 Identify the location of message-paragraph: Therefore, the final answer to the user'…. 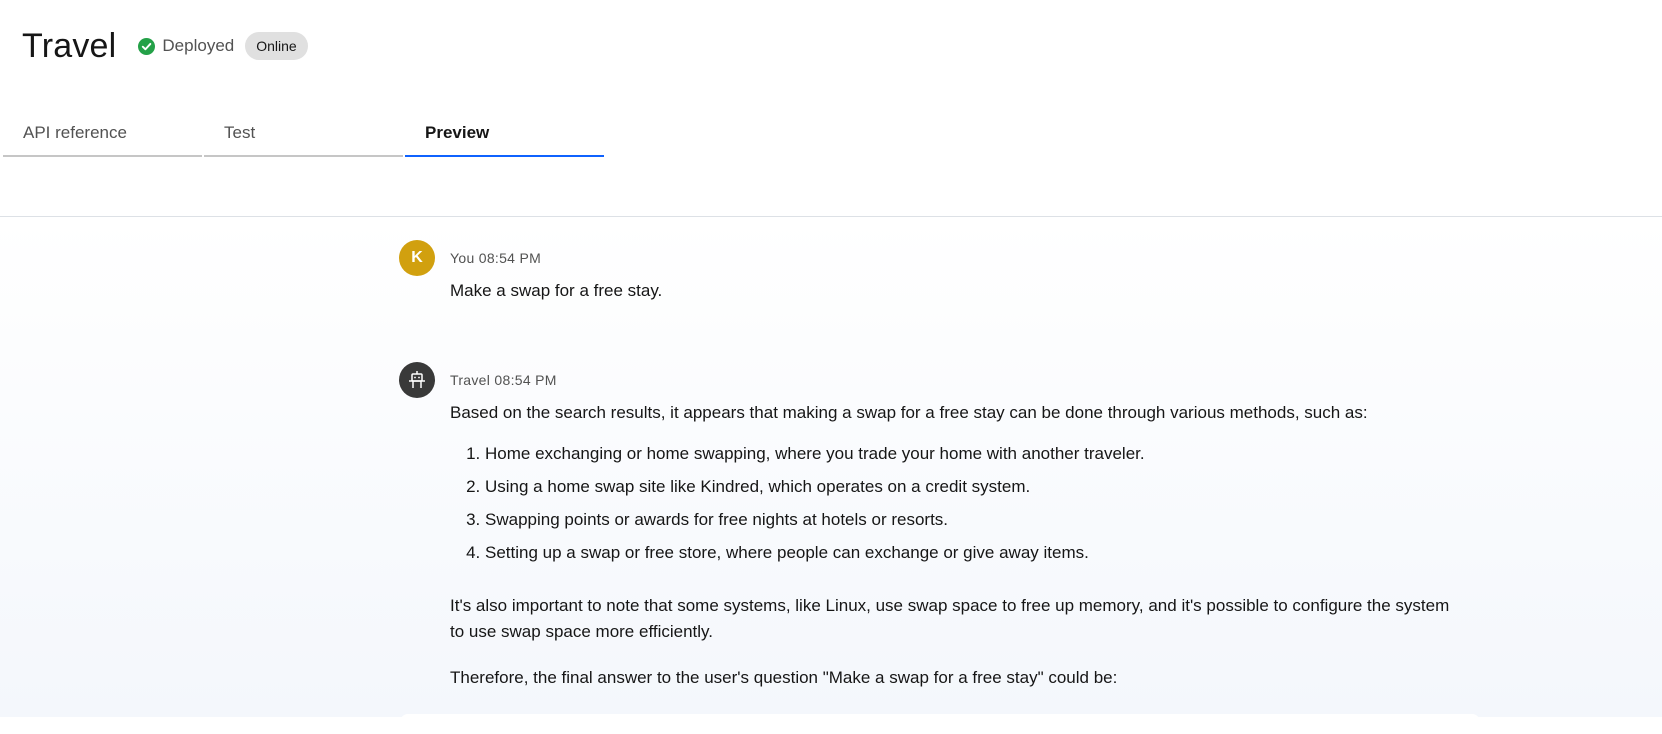
(784, 677).